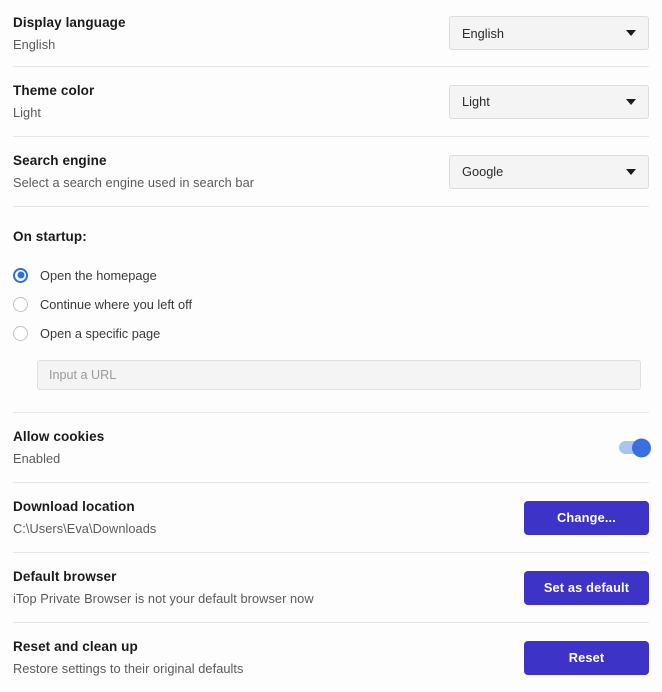  What do you see at coordinates (331, 101) in the screenshot?
I see `setting-row-theme-color: Theme color Light Light` at bounding box center [331, 101].